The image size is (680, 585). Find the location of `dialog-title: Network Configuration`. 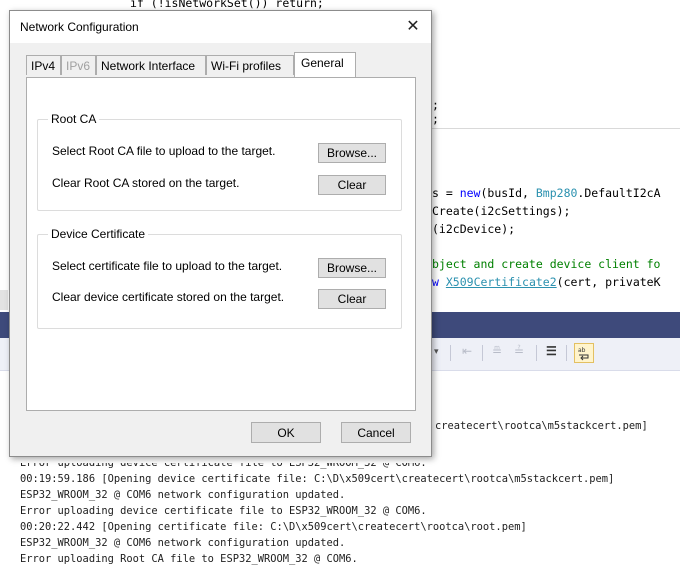

dialog-title: Network Configuration is located at coordinates (79, 27).